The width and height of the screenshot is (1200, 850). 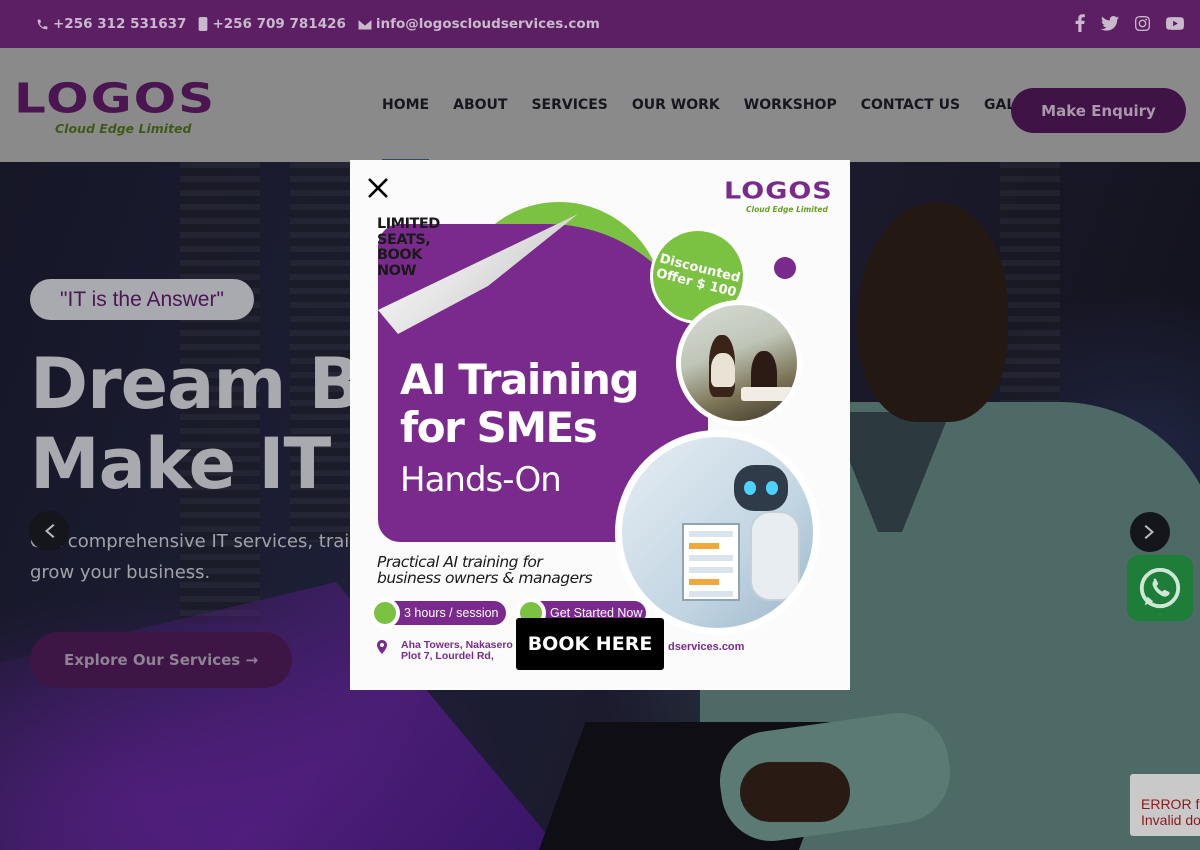 What do you see at coordinates (1080, 23) in the screenshot?
I see `facebook-icon` at bounding box center [1080, 23].